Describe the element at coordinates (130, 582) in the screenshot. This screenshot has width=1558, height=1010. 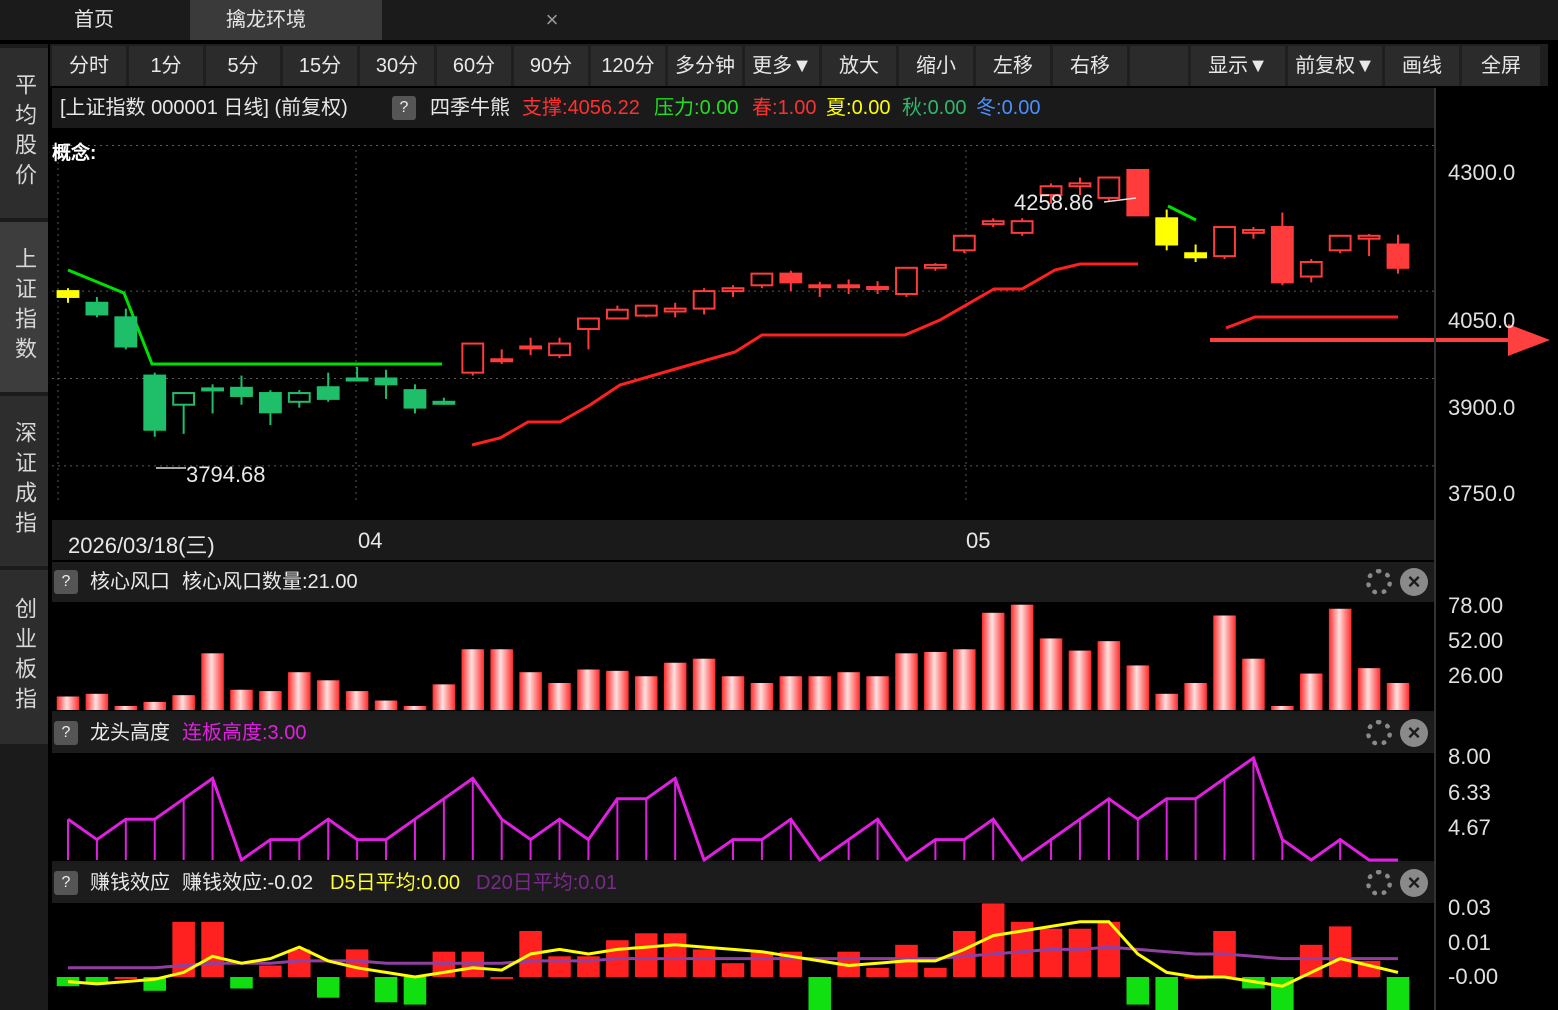
I see `panel-name: 核心风口` at that location.